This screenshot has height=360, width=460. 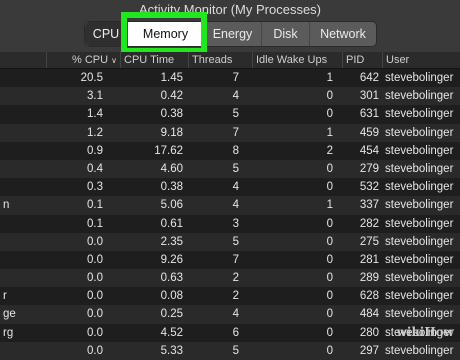 What do you see at coordinates (369, 332) in the screenshot?
I see `pid-cell: 280` at bounding box center [369, 332].